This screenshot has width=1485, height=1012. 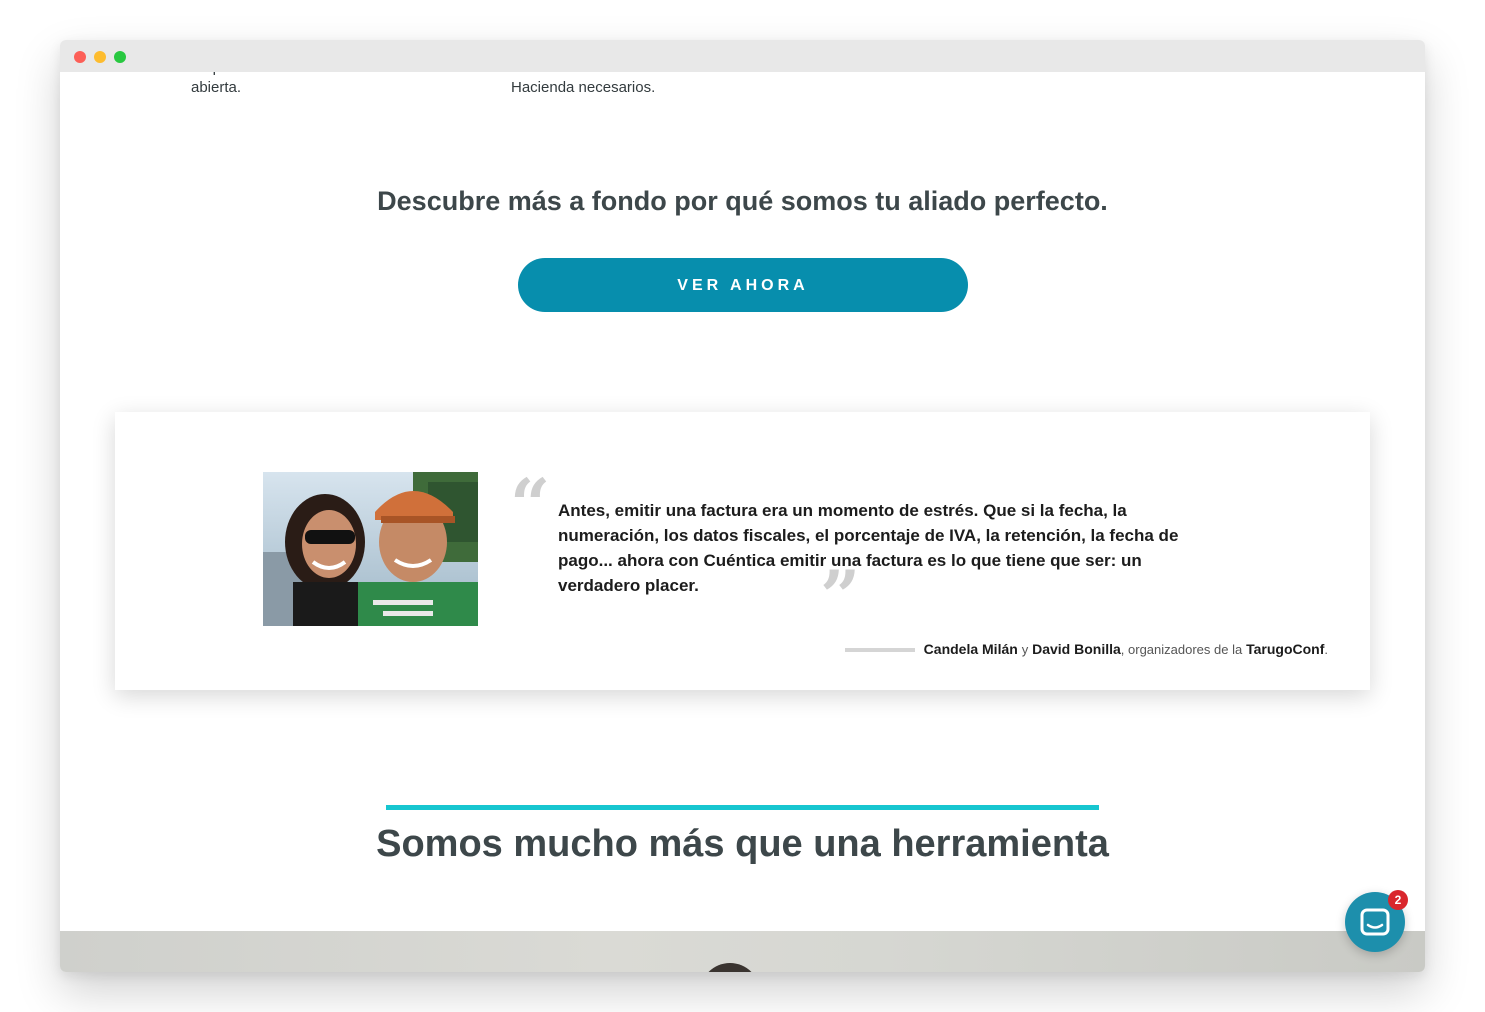 What do you see at coordinates (1398, 900) in the screenshot?
I see `chat-unread-badge: 2` at bounding box center [1398, 900].